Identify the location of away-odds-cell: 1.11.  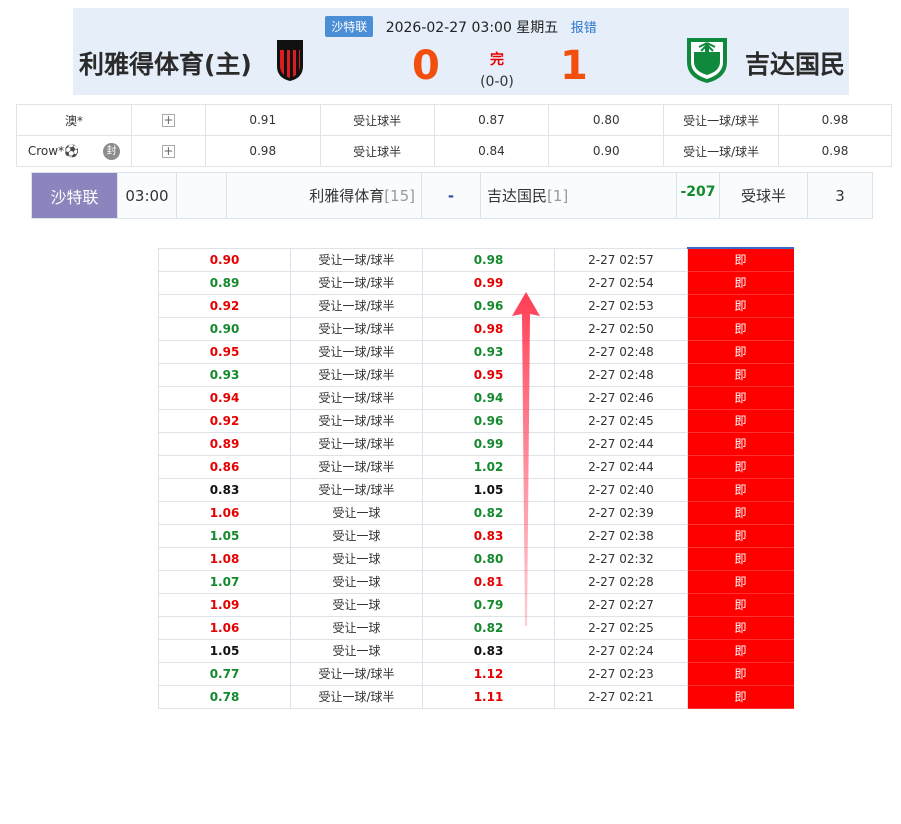
(488, 697).